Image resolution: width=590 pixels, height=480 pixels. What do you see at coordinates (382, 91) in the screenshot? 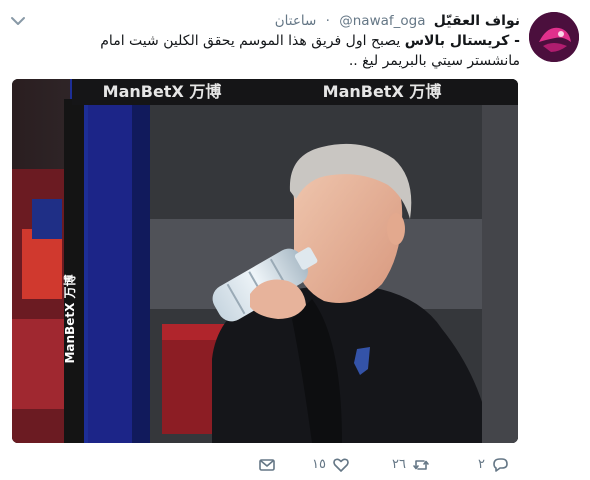
I see `top-sponsor-text-2: ManBetX 万博` at bounding box center [382, 91].